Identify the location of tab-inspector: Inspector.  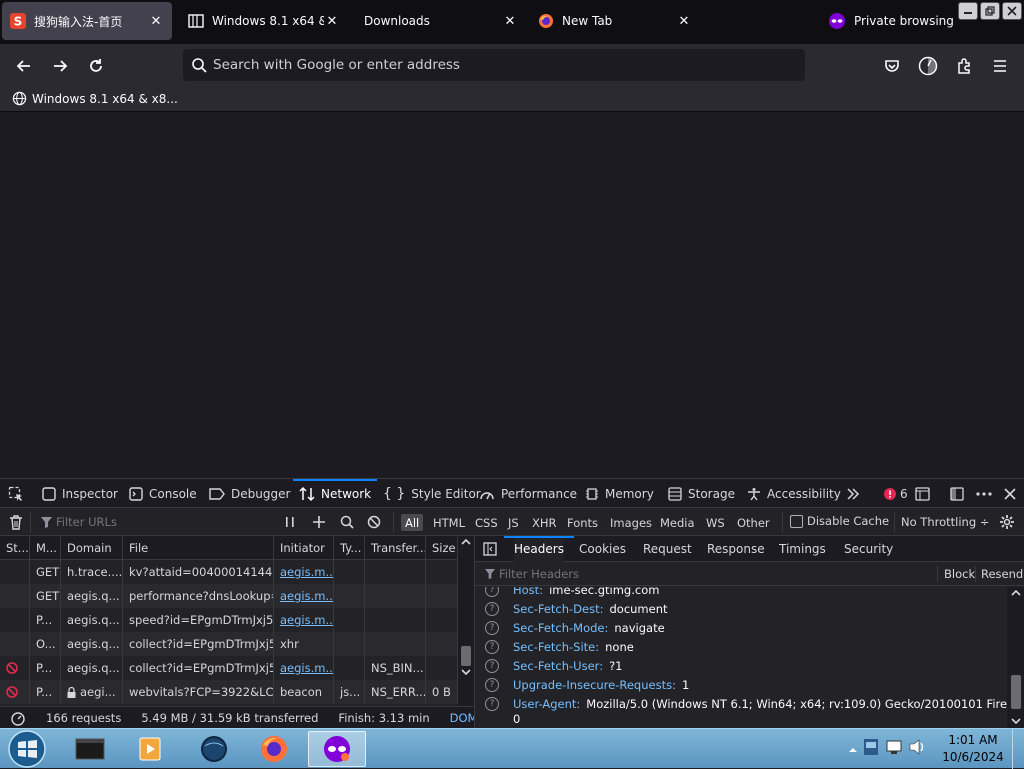
(80, 493).